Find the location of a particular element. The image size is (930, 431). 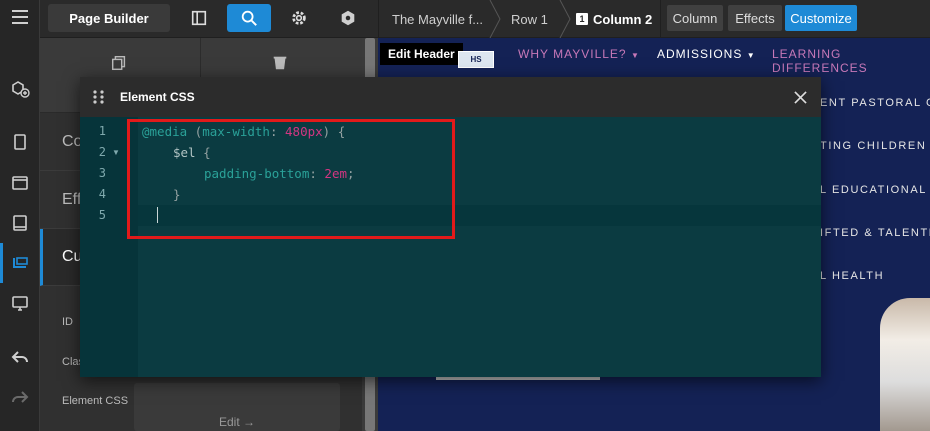

line-number: 4 is located at coordinates (102, 194).